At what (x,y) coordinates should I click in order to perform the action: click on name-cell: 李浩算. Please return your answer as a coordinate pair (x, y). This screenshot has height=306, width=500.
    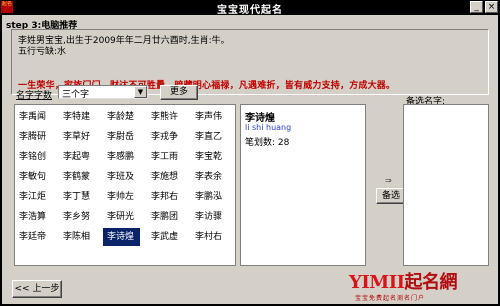
    Looking at the image, I should click on (33, 217).